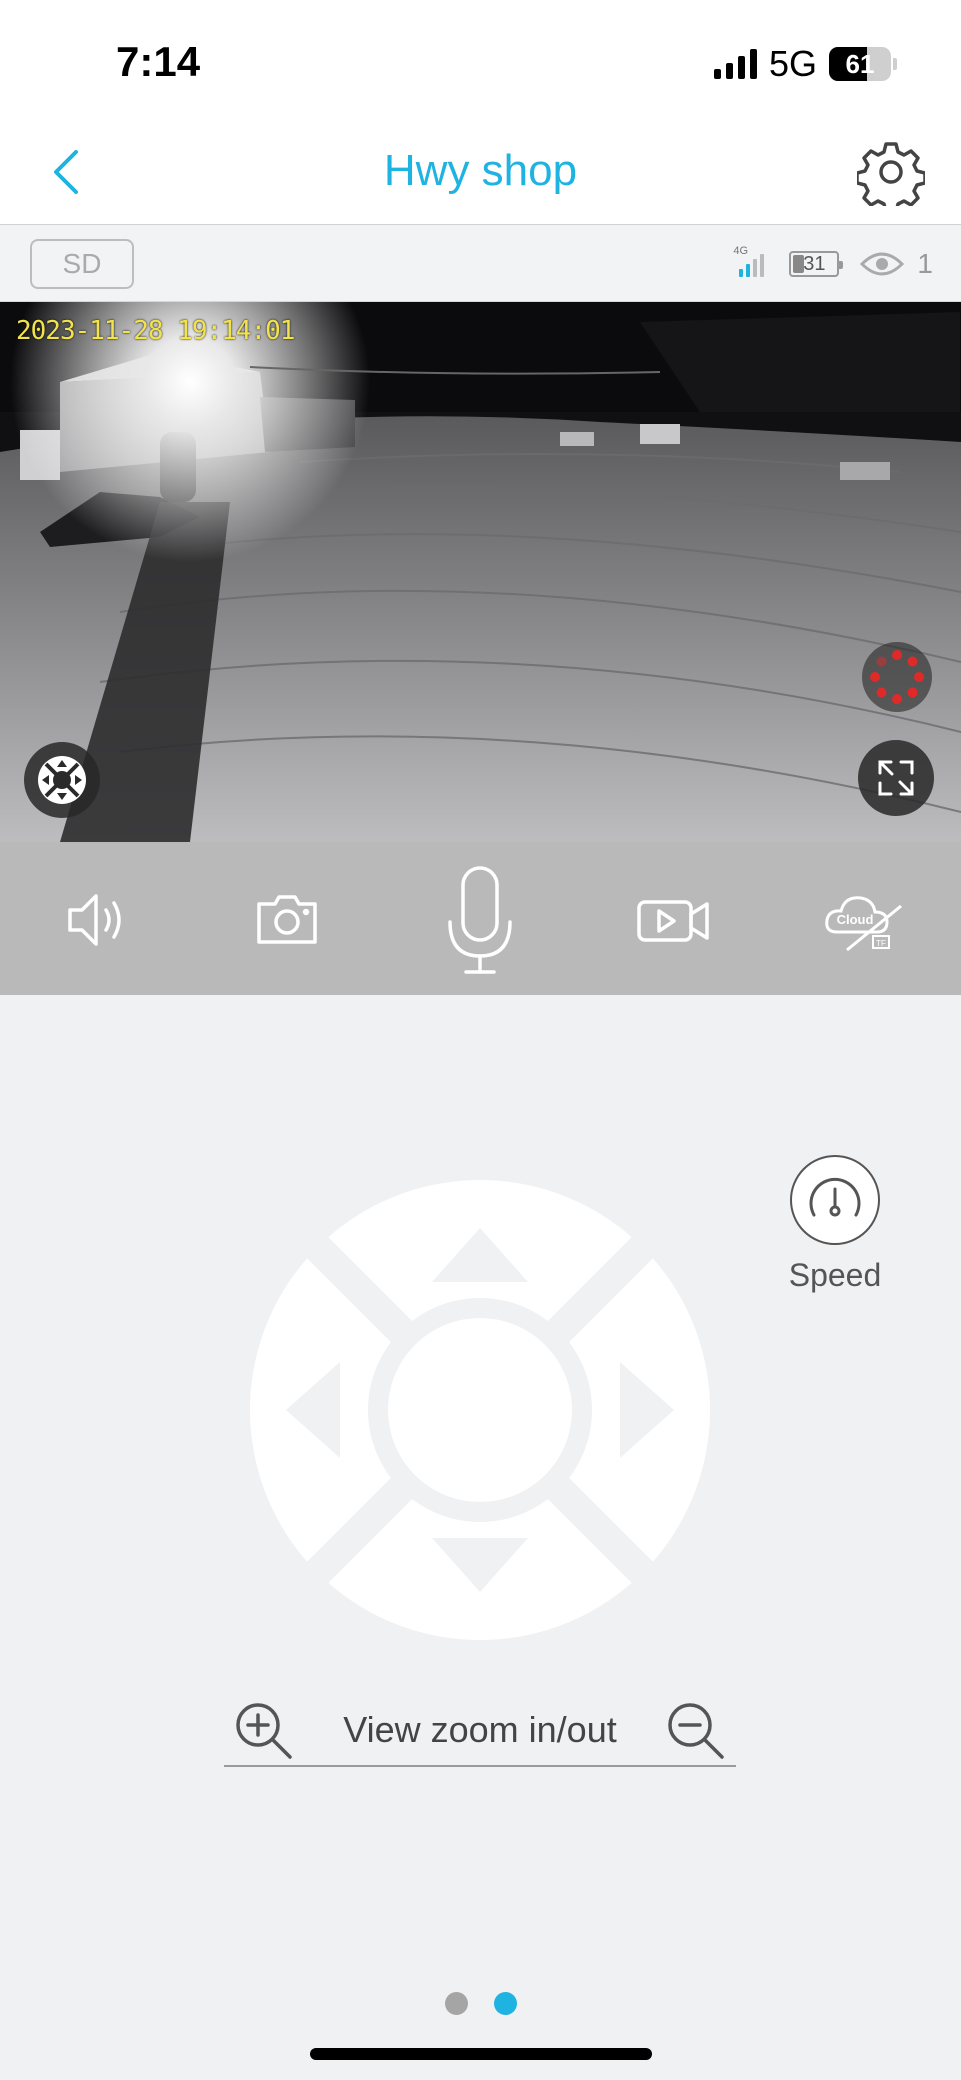 Image resolution: width=961 pixels, height=2080 pixels. I want to click on talk-button, so click(480, 920).